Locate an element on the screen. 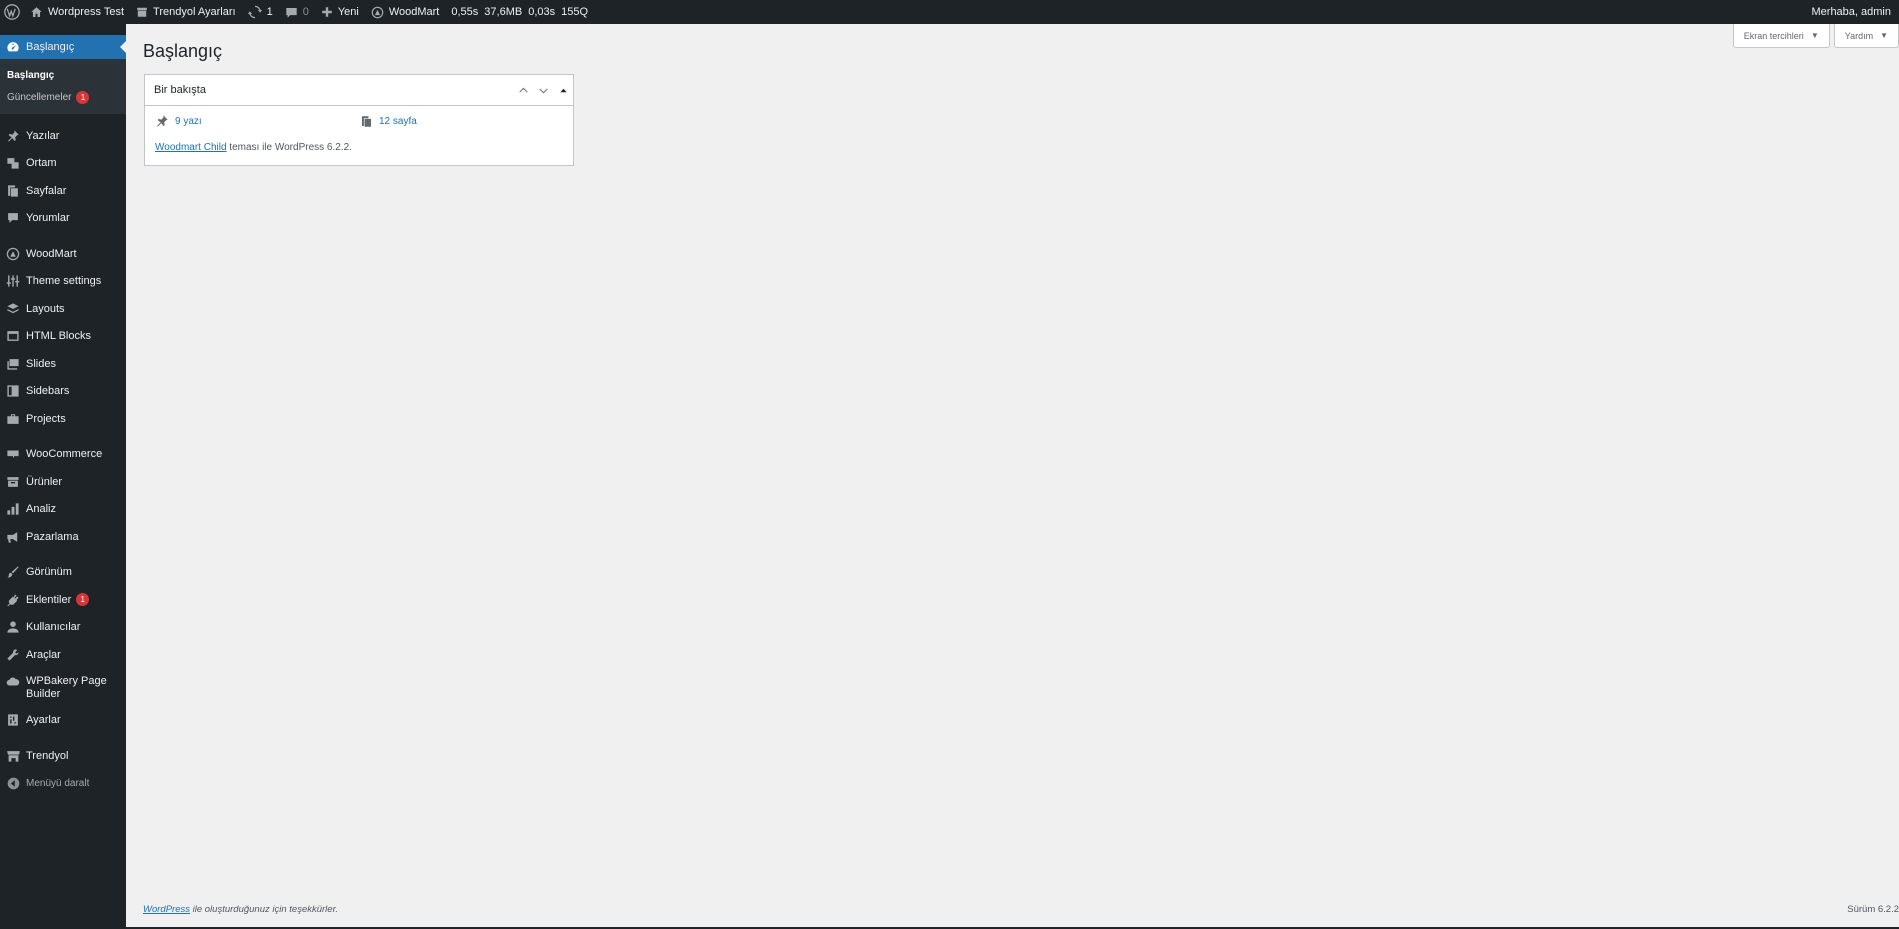  user-greeting: Merhaba, admin is located at coordinates (1852, 12).